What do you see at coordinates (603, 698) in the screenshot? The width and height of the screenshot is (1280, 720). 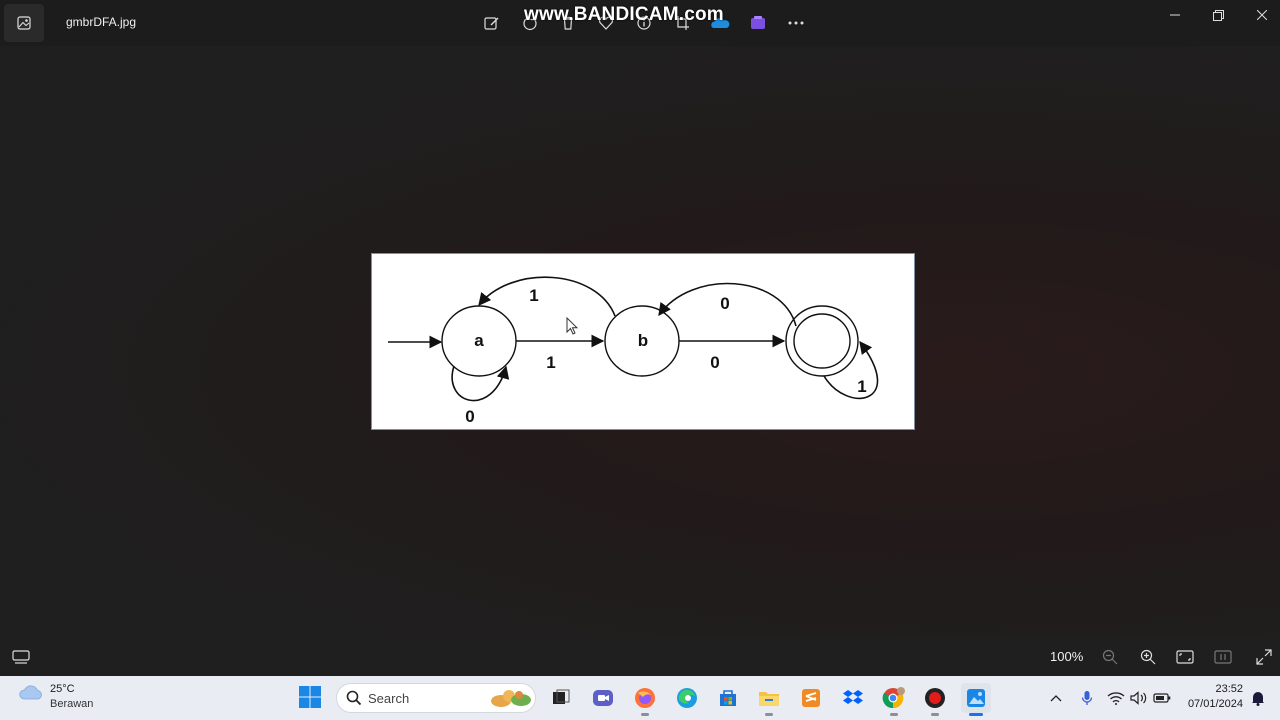 I see `teams-meet-app` at bounding box center [603, 698].